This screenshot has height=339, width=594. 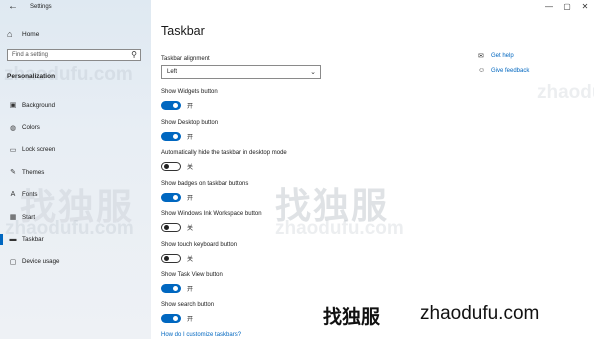 I want to click on sidebar-item-label: Background, so click(x=39, y=105).